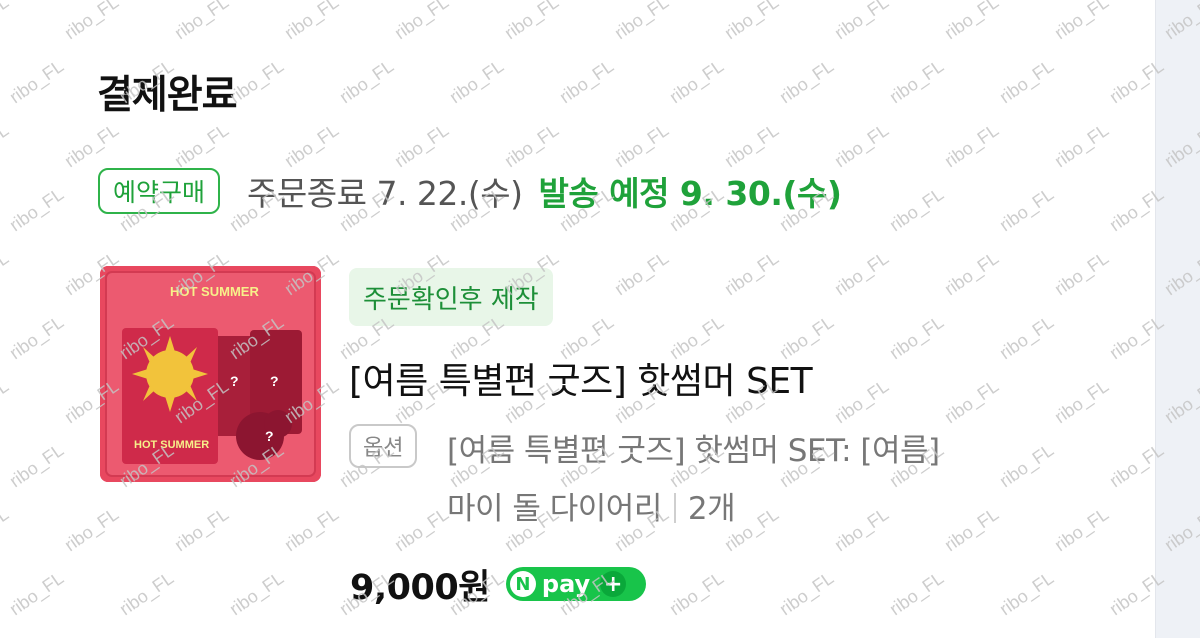 This screenshot has height=638, width=1200. Describe the element at coordinates (420, 587) in the screenshot. I see `price: 9,000원` at that location.